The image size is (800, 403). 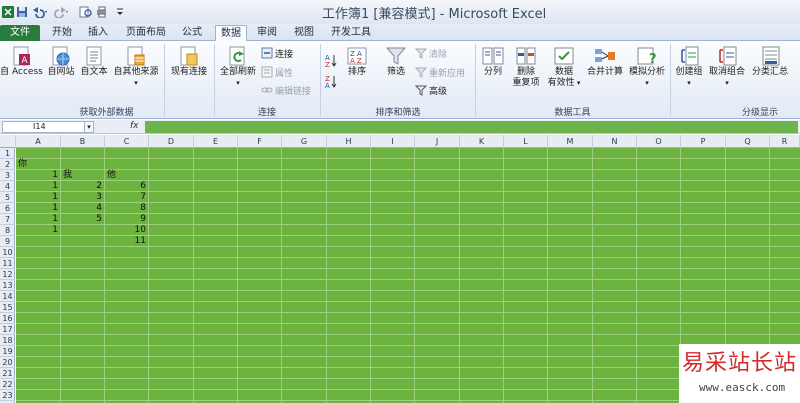 I want to click on undo-icon, so click(x=40, y=11).